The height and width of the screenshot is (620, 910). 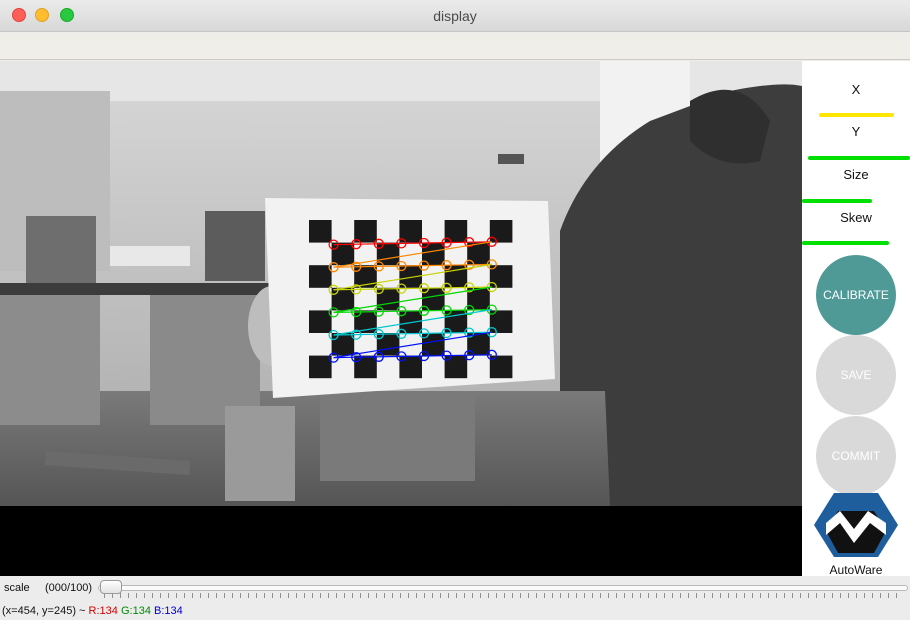 What do you see at coordinates (17, 588) in the screenshot?
I see `scale-label: scale` at bounding box center [17, 588].